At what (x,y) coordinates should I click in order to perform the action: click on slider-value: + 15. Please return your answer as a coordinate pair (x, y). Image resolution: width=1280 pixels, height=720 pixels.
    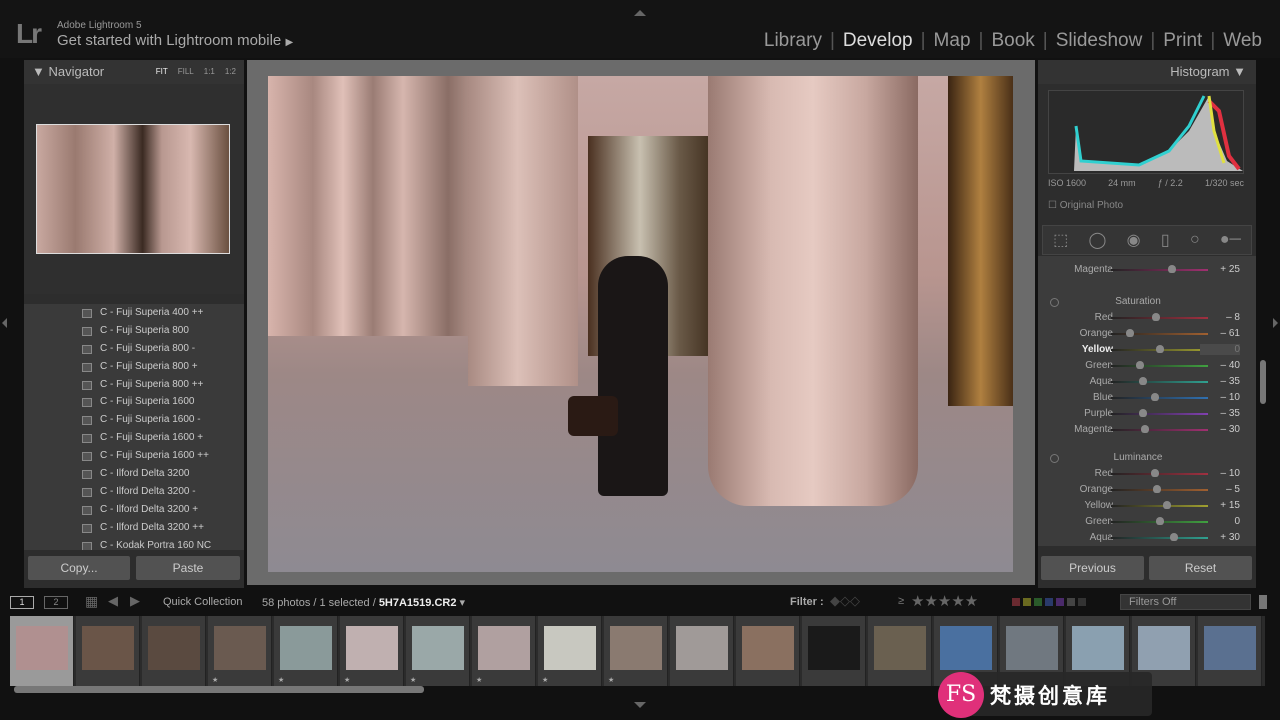
    Looking at the image, I should click on (1220, 505).